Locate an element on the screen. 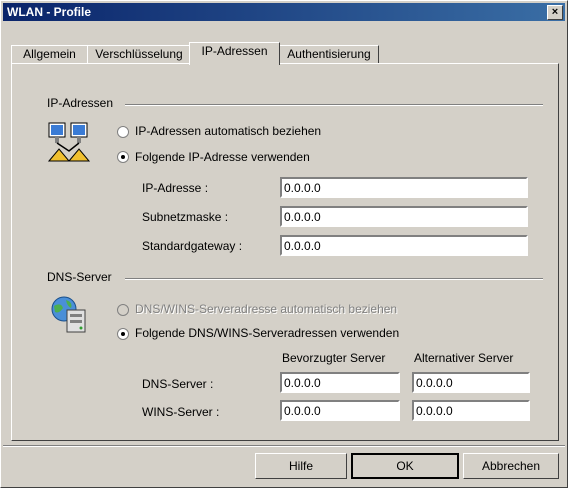 The height and width of the screenshot is (488, 568). ip-group-label: IP-Adressen is located at coordinates (80, 103).